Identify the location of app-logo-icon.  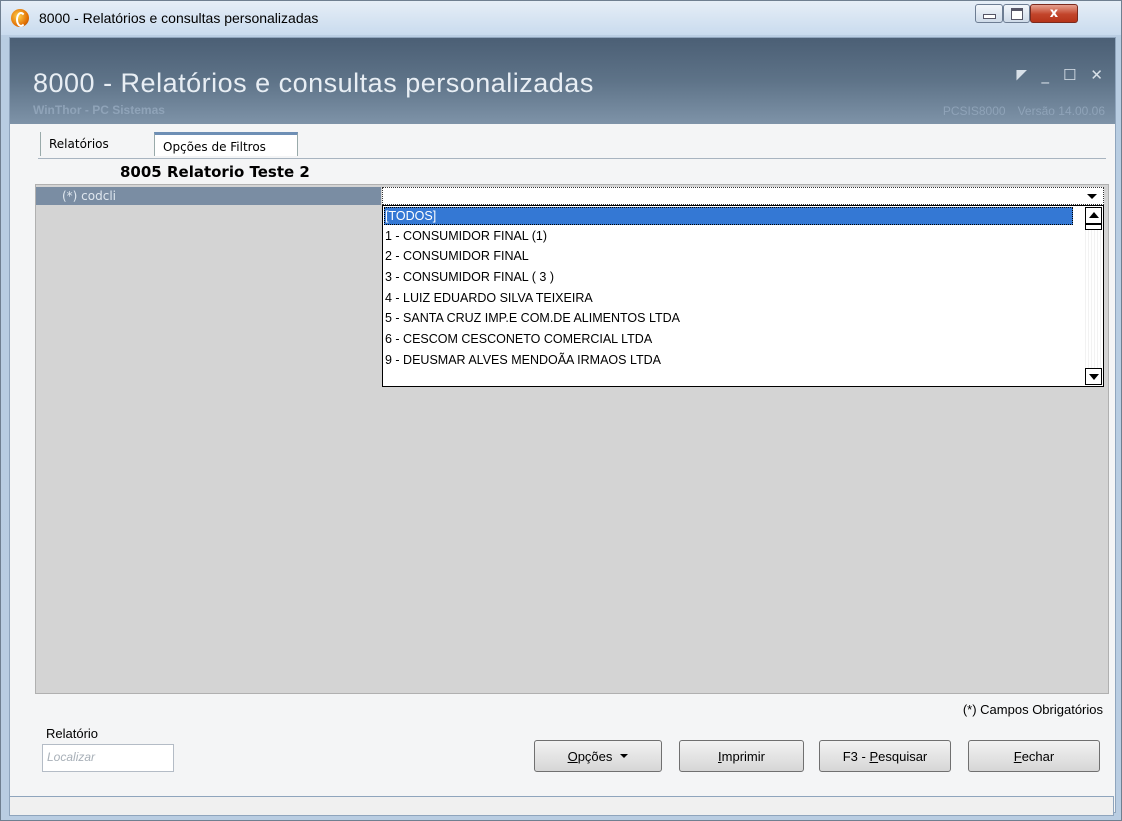
(20, 18).